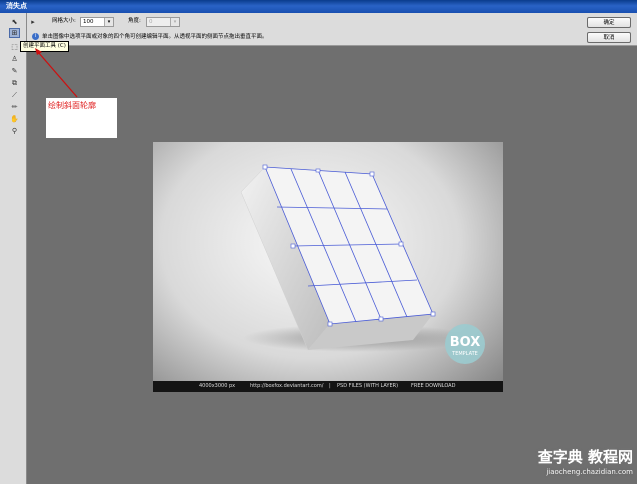 The image size is (637, 484). Describe the element at coordinates (81, 118) in the screenshot. I see `annotation-box: 绘制斜面轮廓` at that location.